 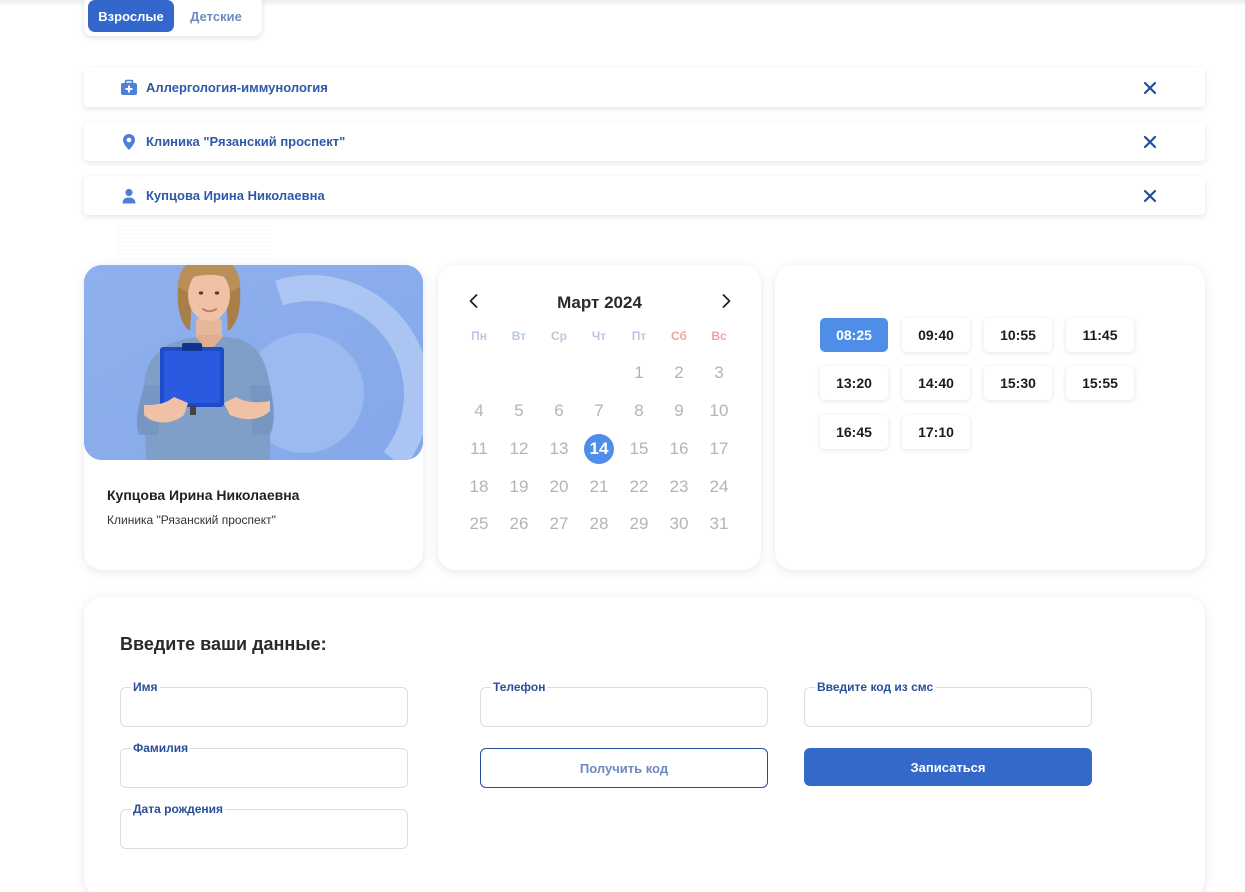 I want to click on filter-clinic-label: Клиника "Рязанский проспект", so click(x=246, y=141).